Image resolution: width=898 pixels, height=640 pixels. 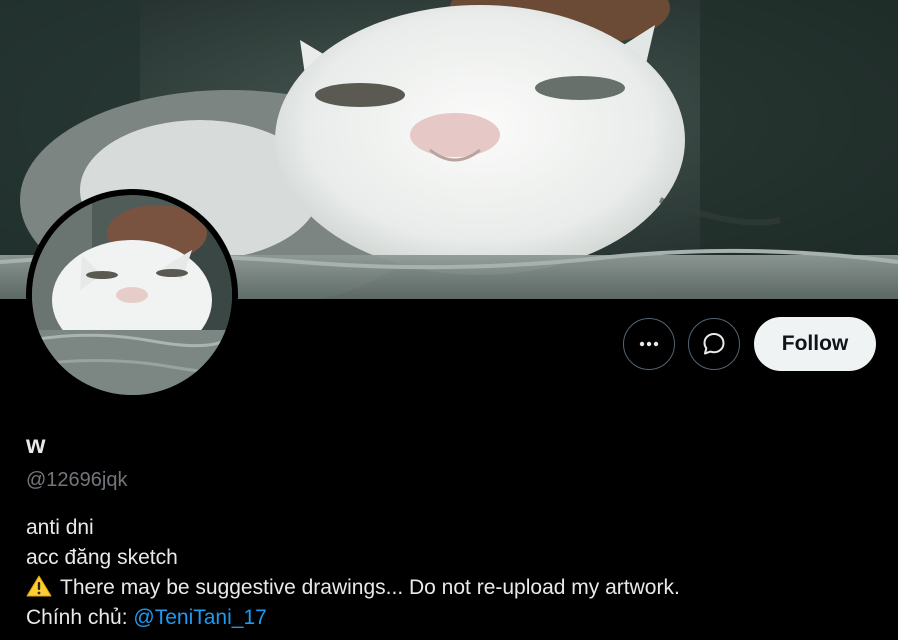 I want to click on warning-icon, so click(x=39, y=586).